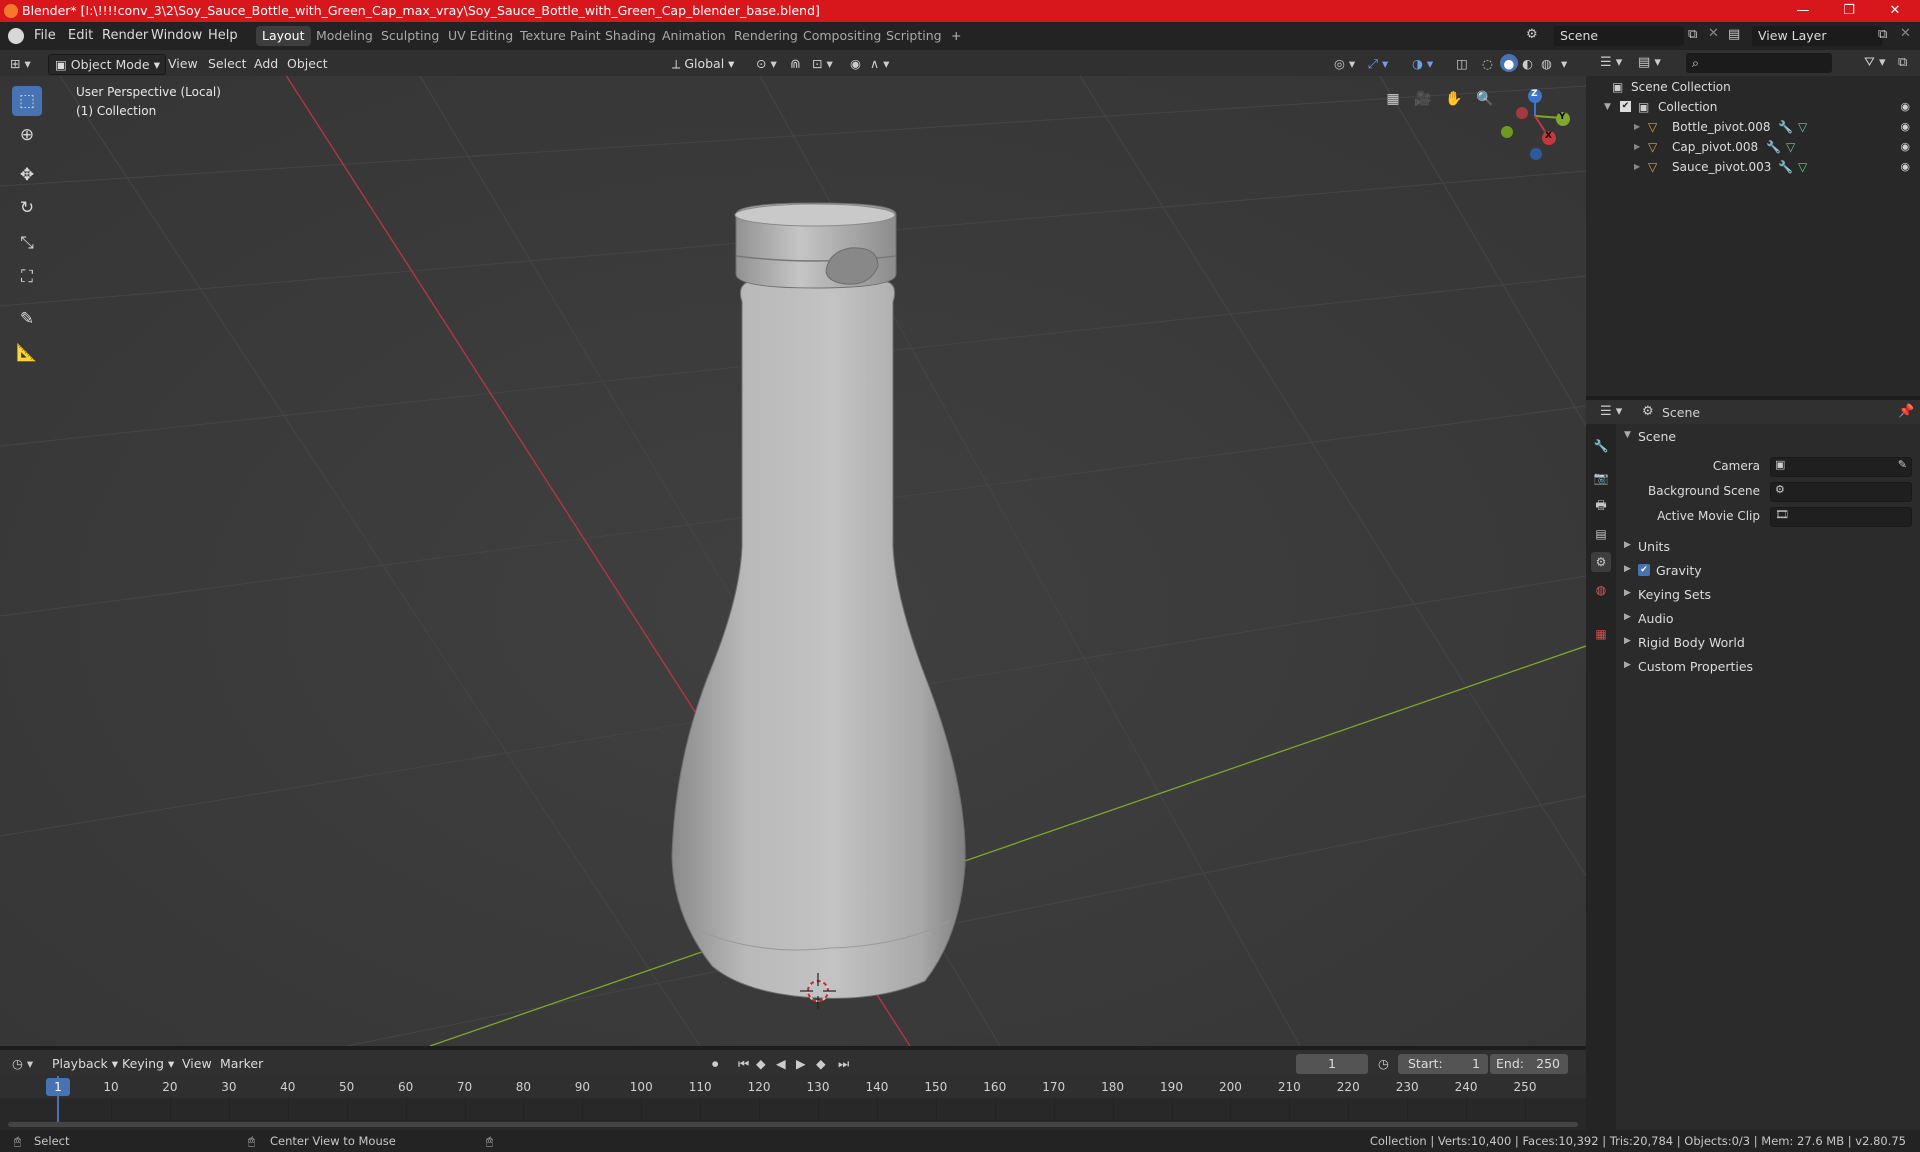  What do you see at coordinates (1546, 63) in the screenshot?
I see `rendered-shading-icon: ◍` at bounding box center [1546, 63].